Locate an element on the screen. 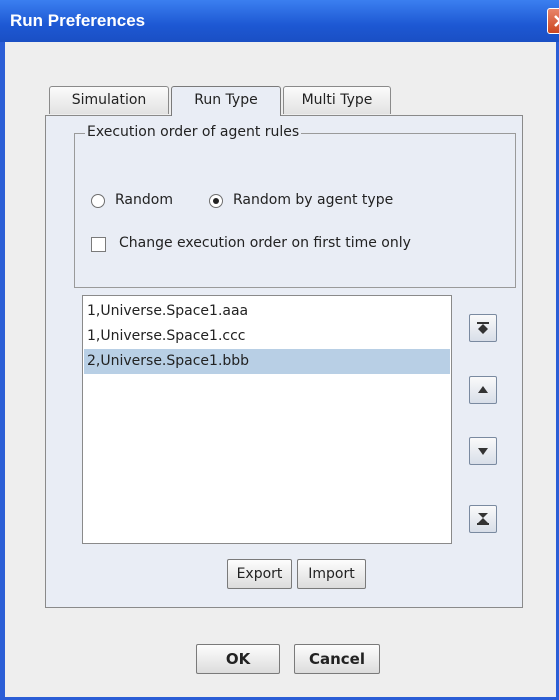 Image resolution: width=559 pixels, height=700 pixels. random-by-agent-type-label: Random by agent type is located at coordinates (313, 200).